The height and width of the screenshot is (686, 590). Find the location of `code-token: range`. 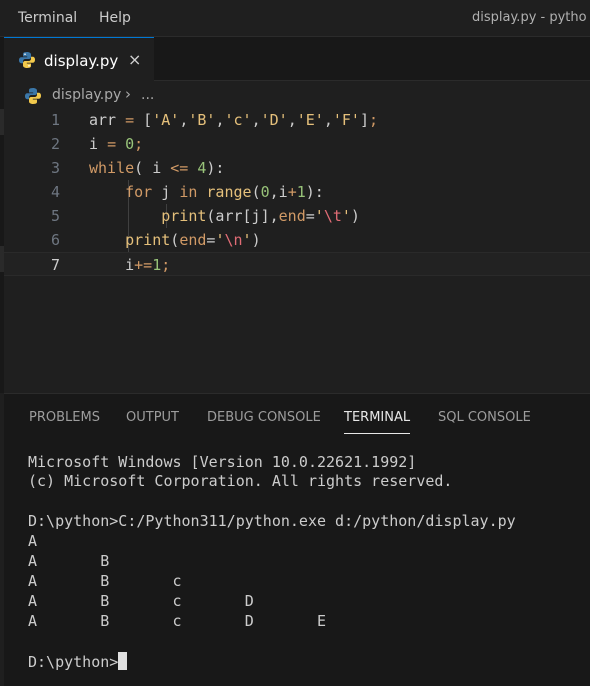

code-token: range is located at coordinates (229, 192).